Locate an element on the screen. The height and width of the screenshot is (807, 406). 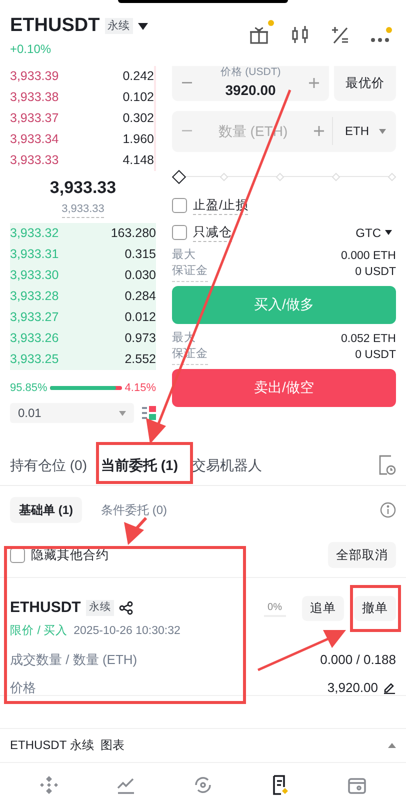
history-icon is located at coordinates (387, 465).